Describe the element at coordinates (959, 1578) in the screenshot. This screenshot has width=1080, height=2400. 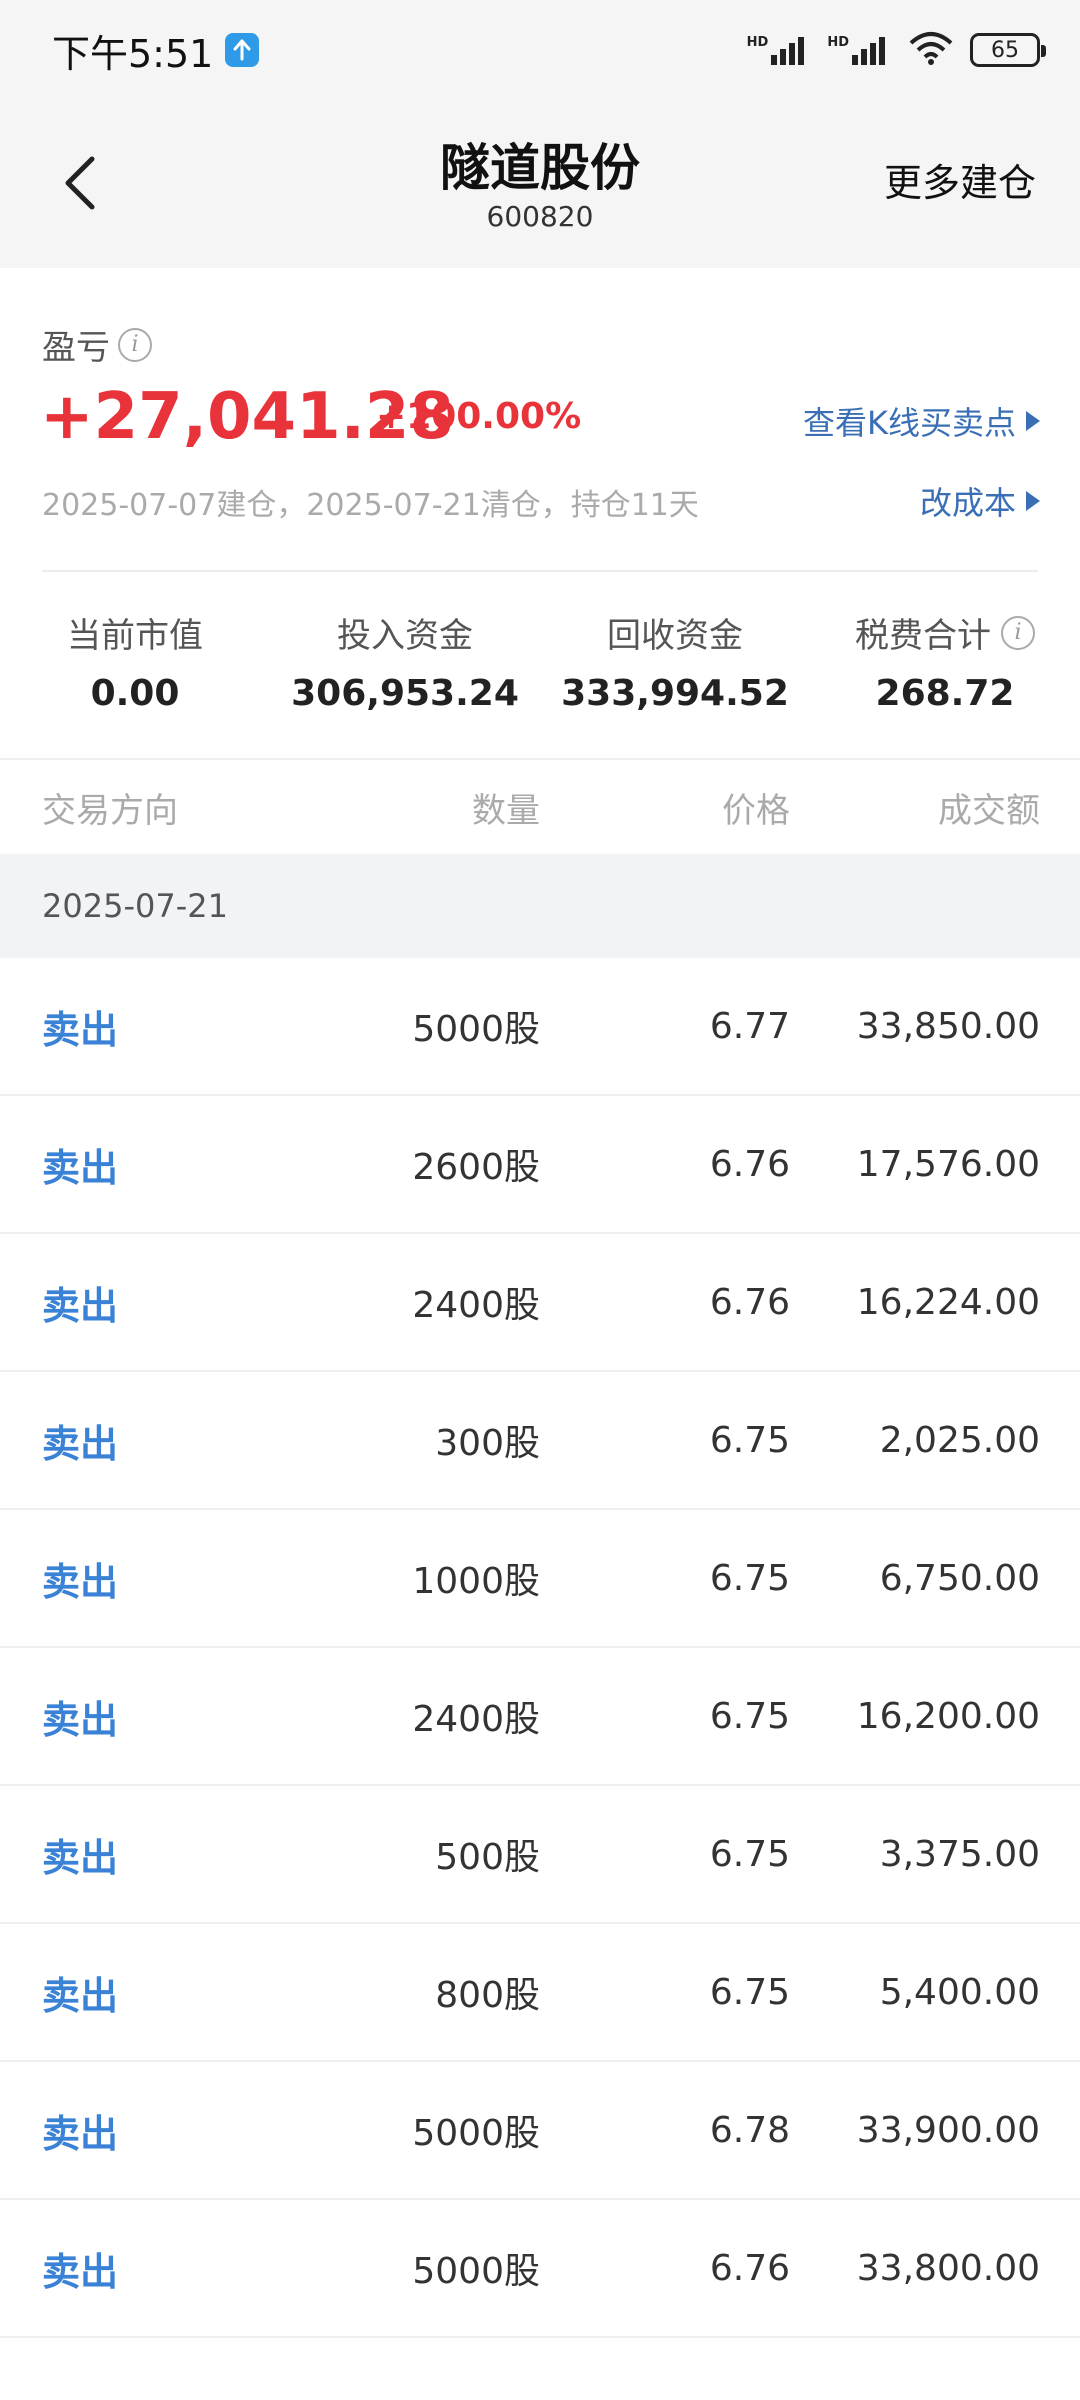
I see `trade-amount: 6,750.00` at that location.